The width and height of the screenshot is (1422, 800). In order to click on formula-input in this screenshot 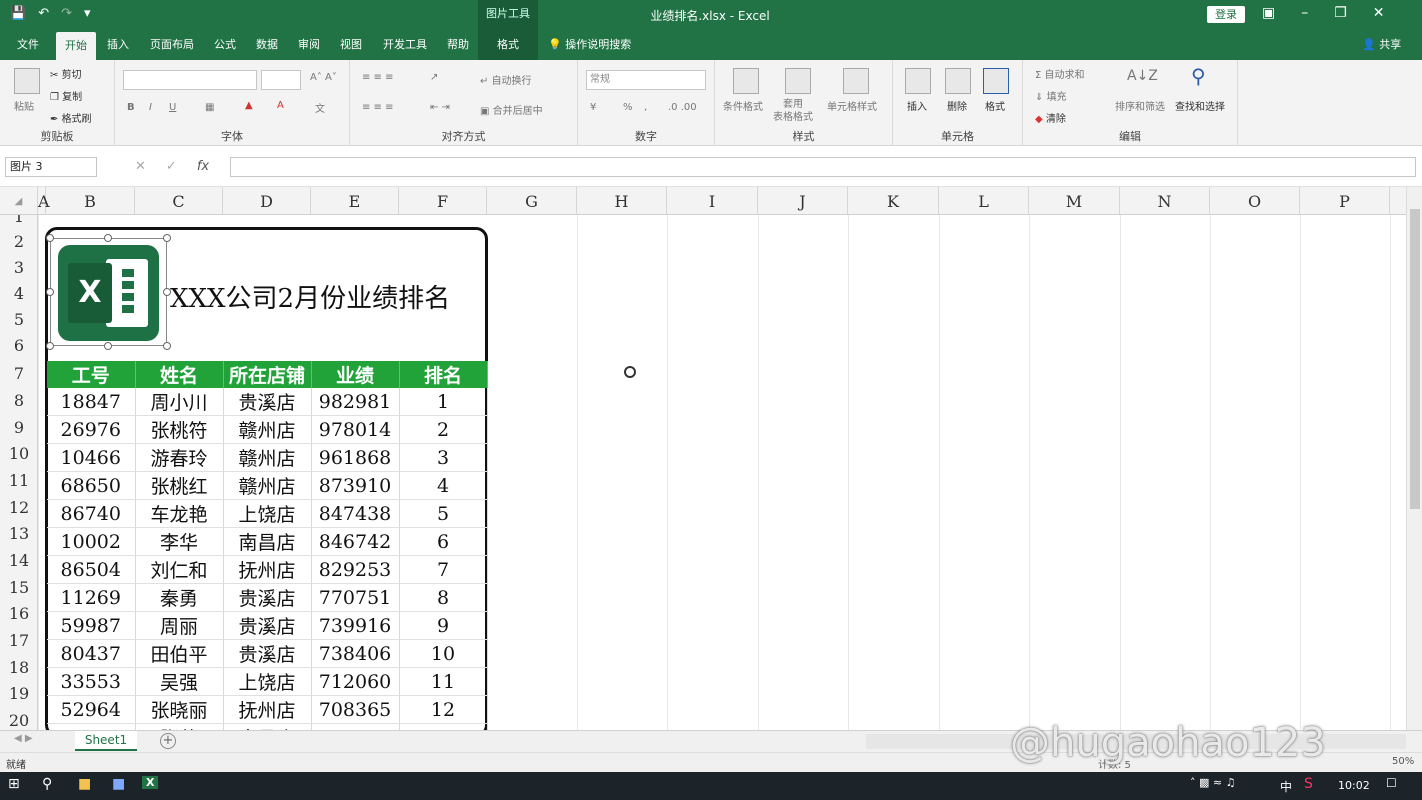, I will do `click(823, 167)`.